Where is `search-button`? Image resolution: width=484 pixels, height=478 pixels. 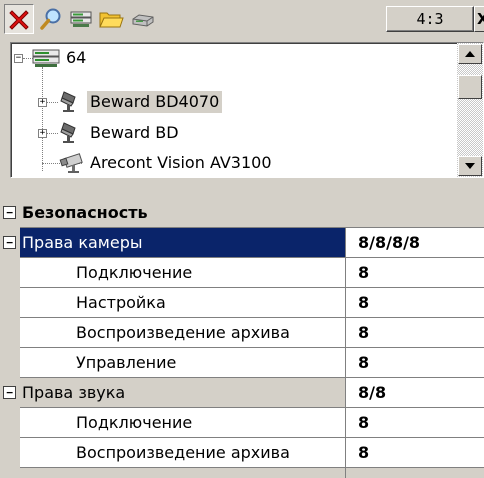
search-button is located at coordinates (51, 19).